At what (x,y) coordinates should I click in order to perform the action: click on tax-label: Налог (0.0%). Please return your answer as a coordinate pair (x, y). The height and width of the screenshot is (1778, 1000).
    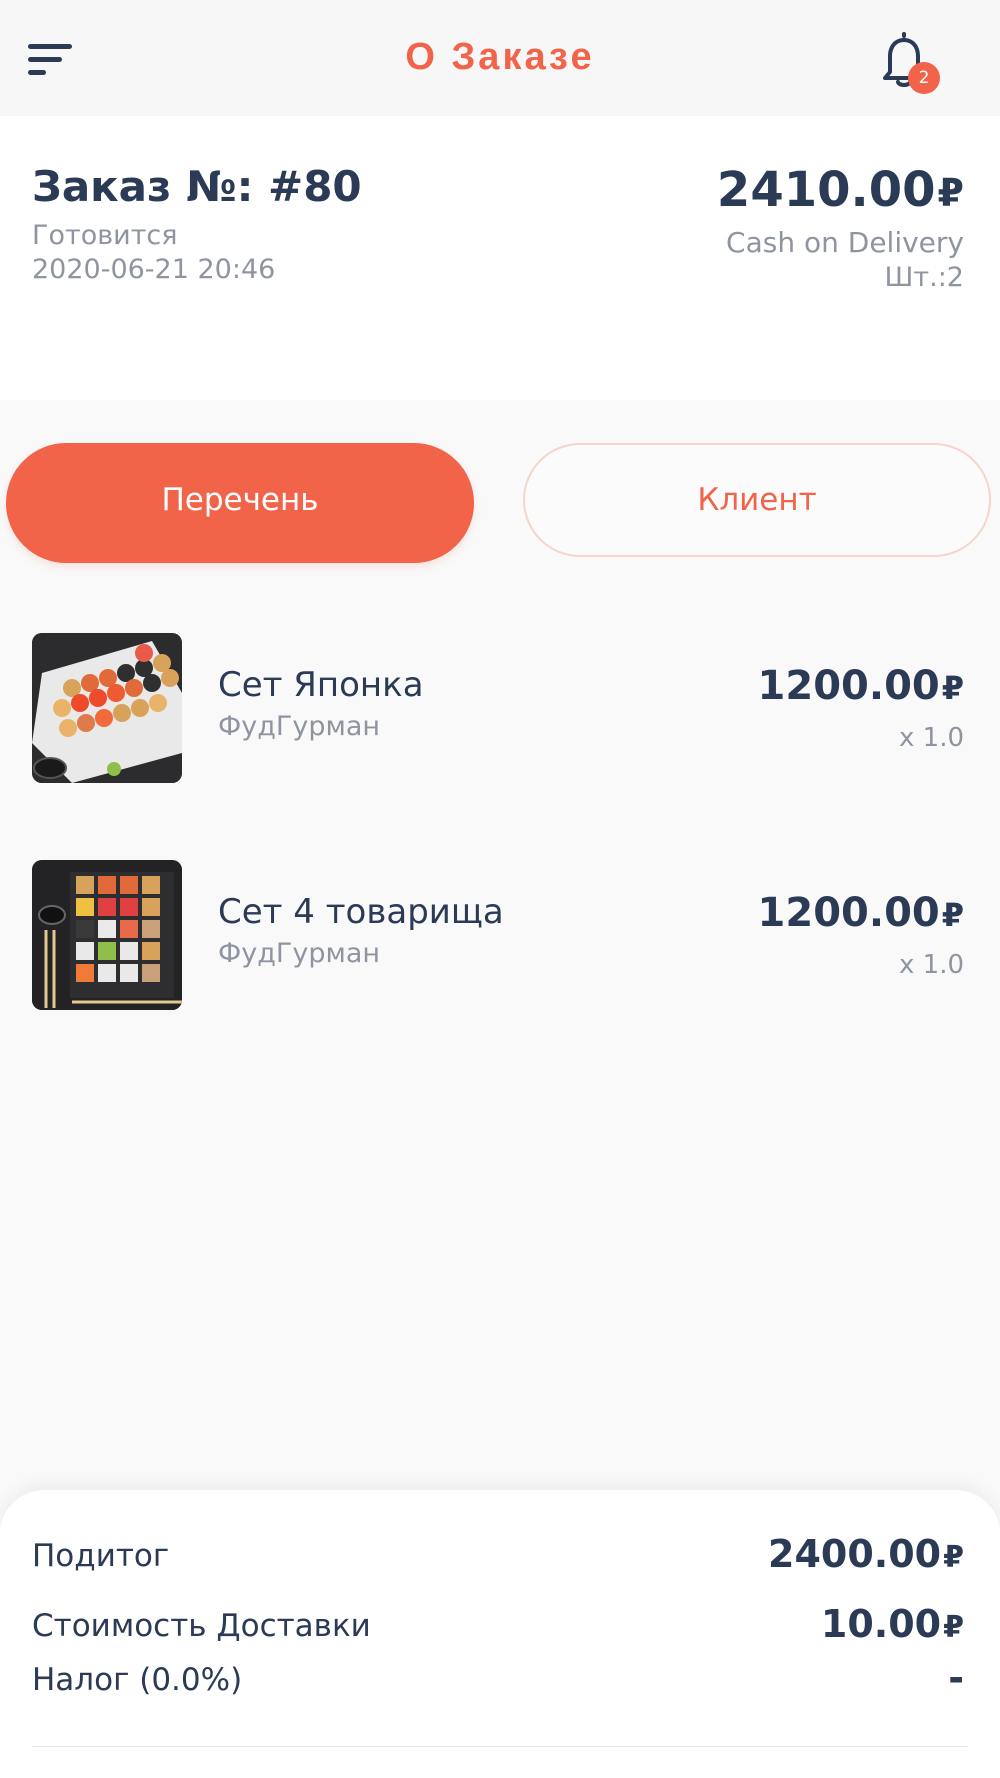
    Looking at the image, I should click on (137, 1680).